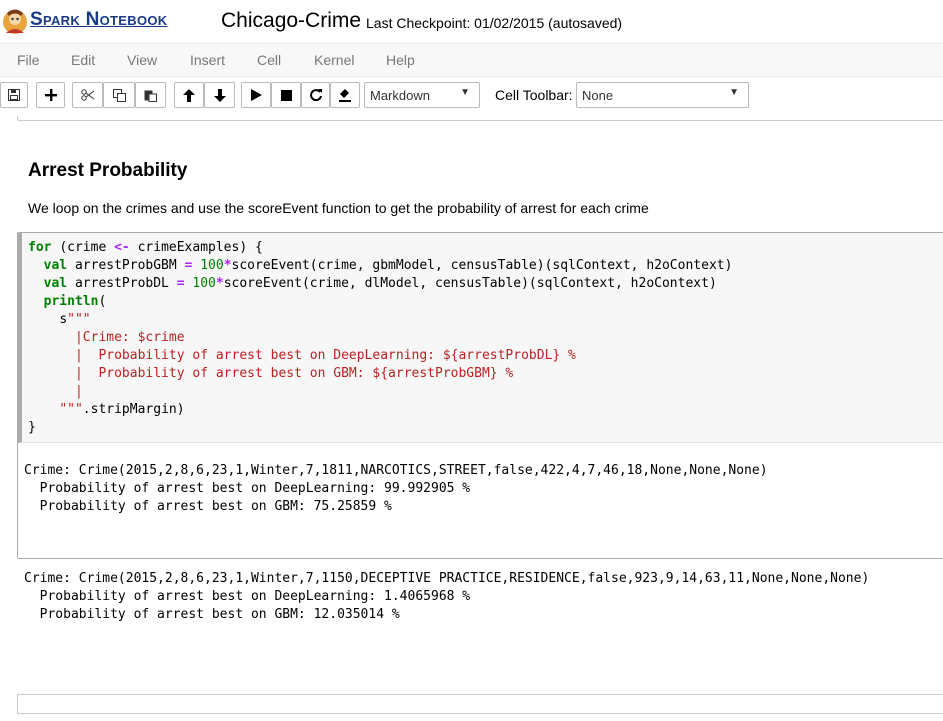  Describe the element at coordinates (480, 704) in the screenshot. I see `next-cell` at that location.